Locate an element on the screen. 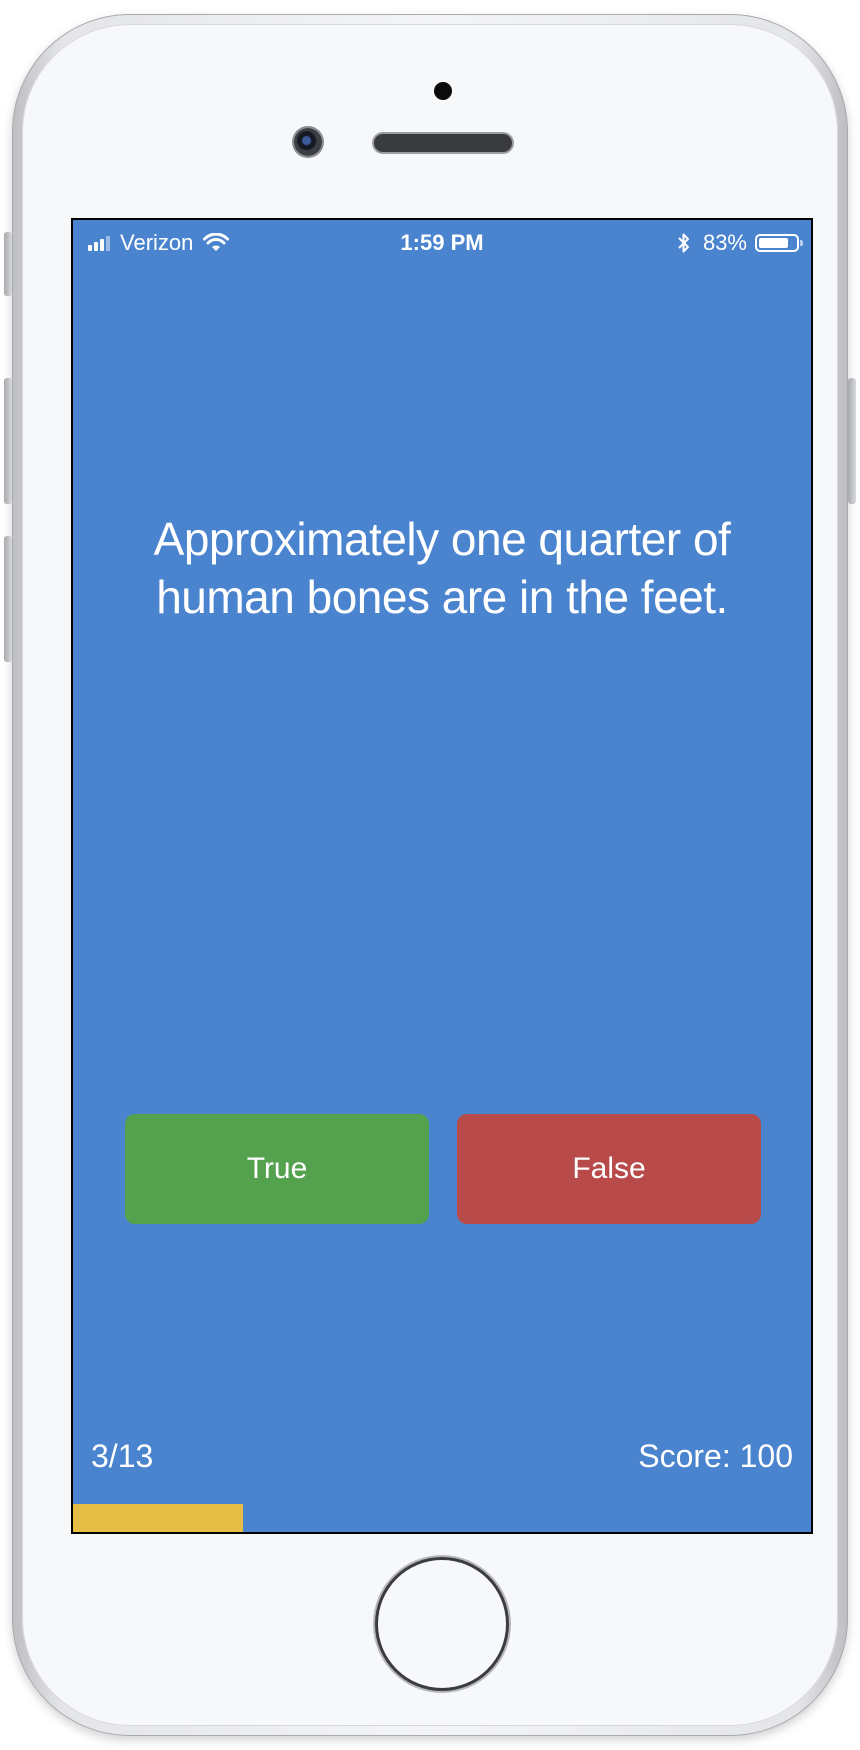 Image resolution: width=860 pixels, height=1750 pixels. true-button: True is located at coordinates (277, 1169).